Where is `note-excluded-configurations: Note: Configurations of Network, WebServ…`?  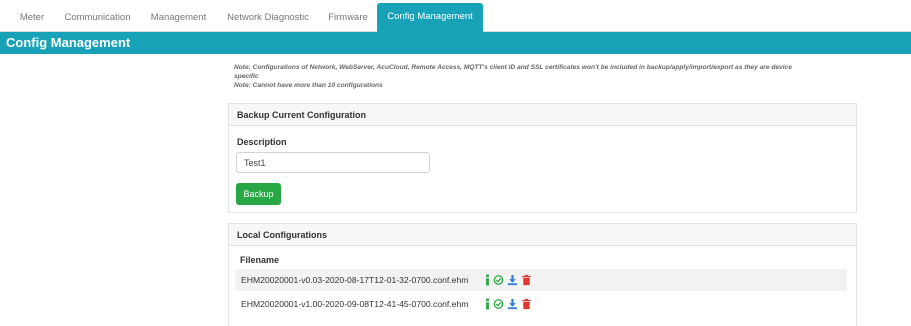 note-excluded-configurations: Note: Configurations of Network, WebServ… is located at coordinates (513, 67).